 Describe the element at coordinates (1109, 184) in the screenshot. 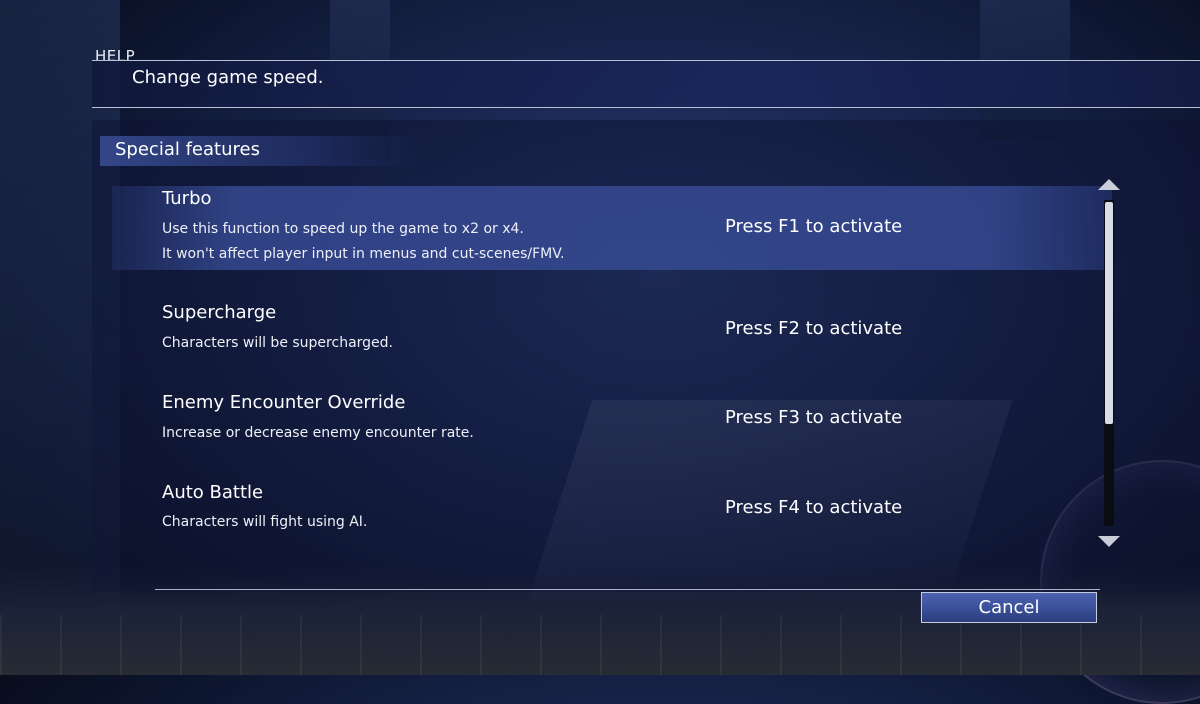

I see `scroll-up-arrow-icon` at that location.